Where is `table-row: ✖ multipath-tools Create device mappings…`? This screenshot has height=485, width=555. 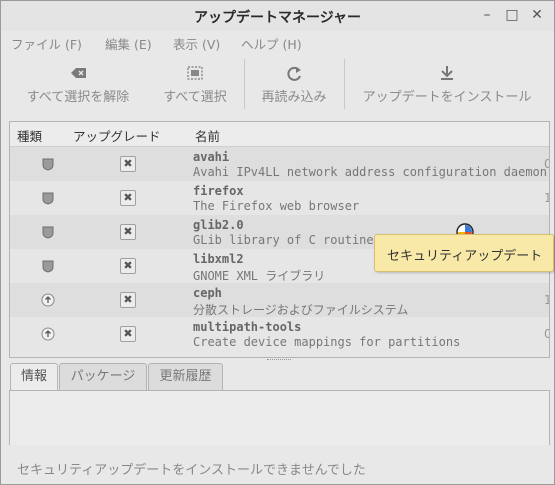
table-row: ✖ multipath-tools Create device mappings… is located at coordinates (279, 334).